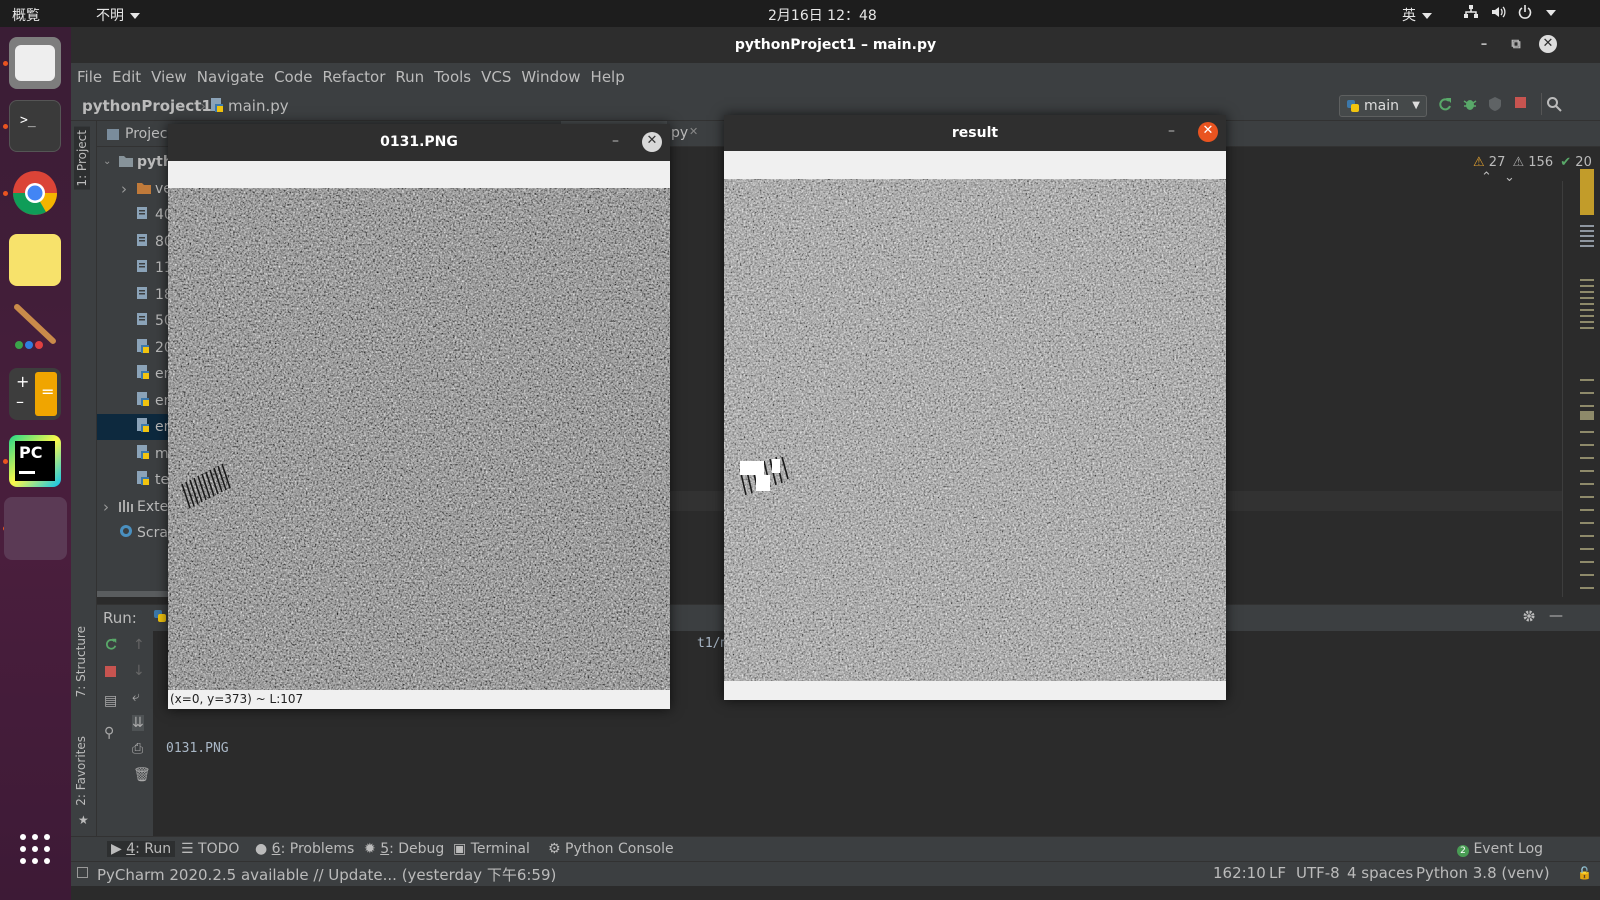  Describe the element at coordinates (1554, 106) in the screenshot. I see `search-icon` at that location.